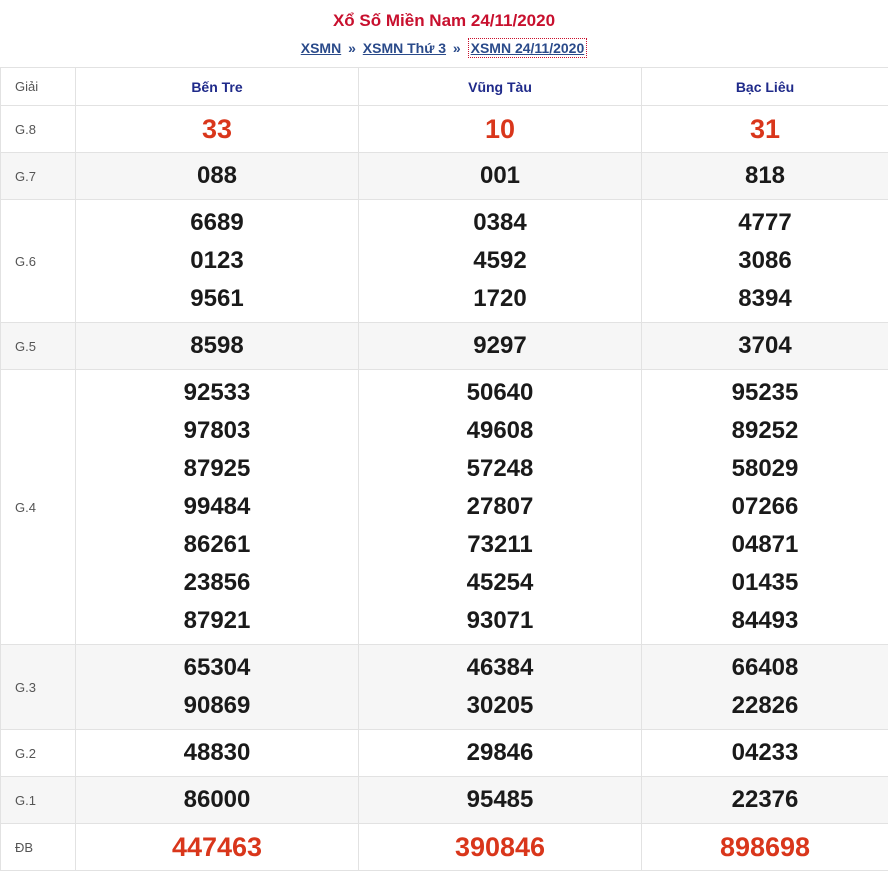  I want to click on result-cell: 04233, so click(765, 753).